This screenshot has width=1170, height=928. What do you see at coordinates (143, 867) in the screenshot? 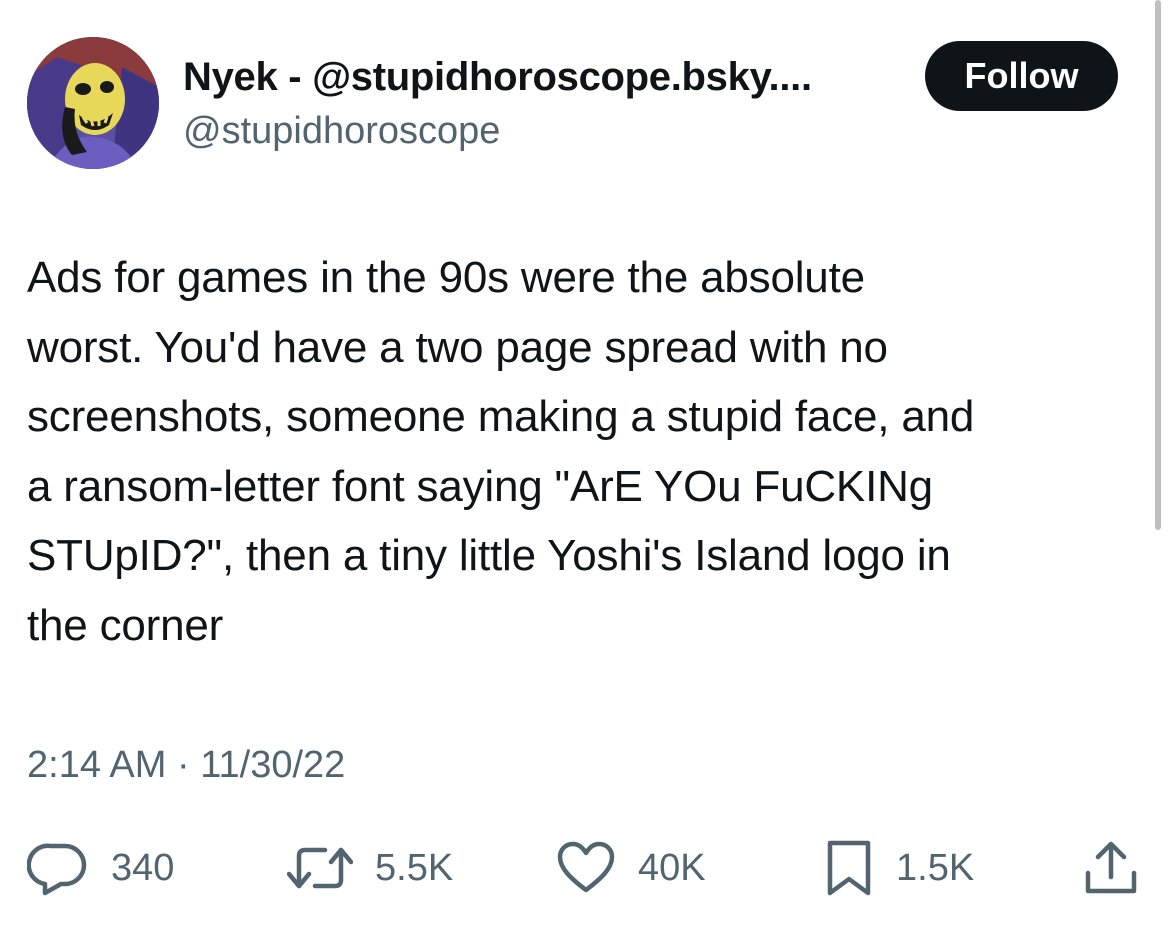
I see `reply-count: 340` at bounding box center [143, 867].